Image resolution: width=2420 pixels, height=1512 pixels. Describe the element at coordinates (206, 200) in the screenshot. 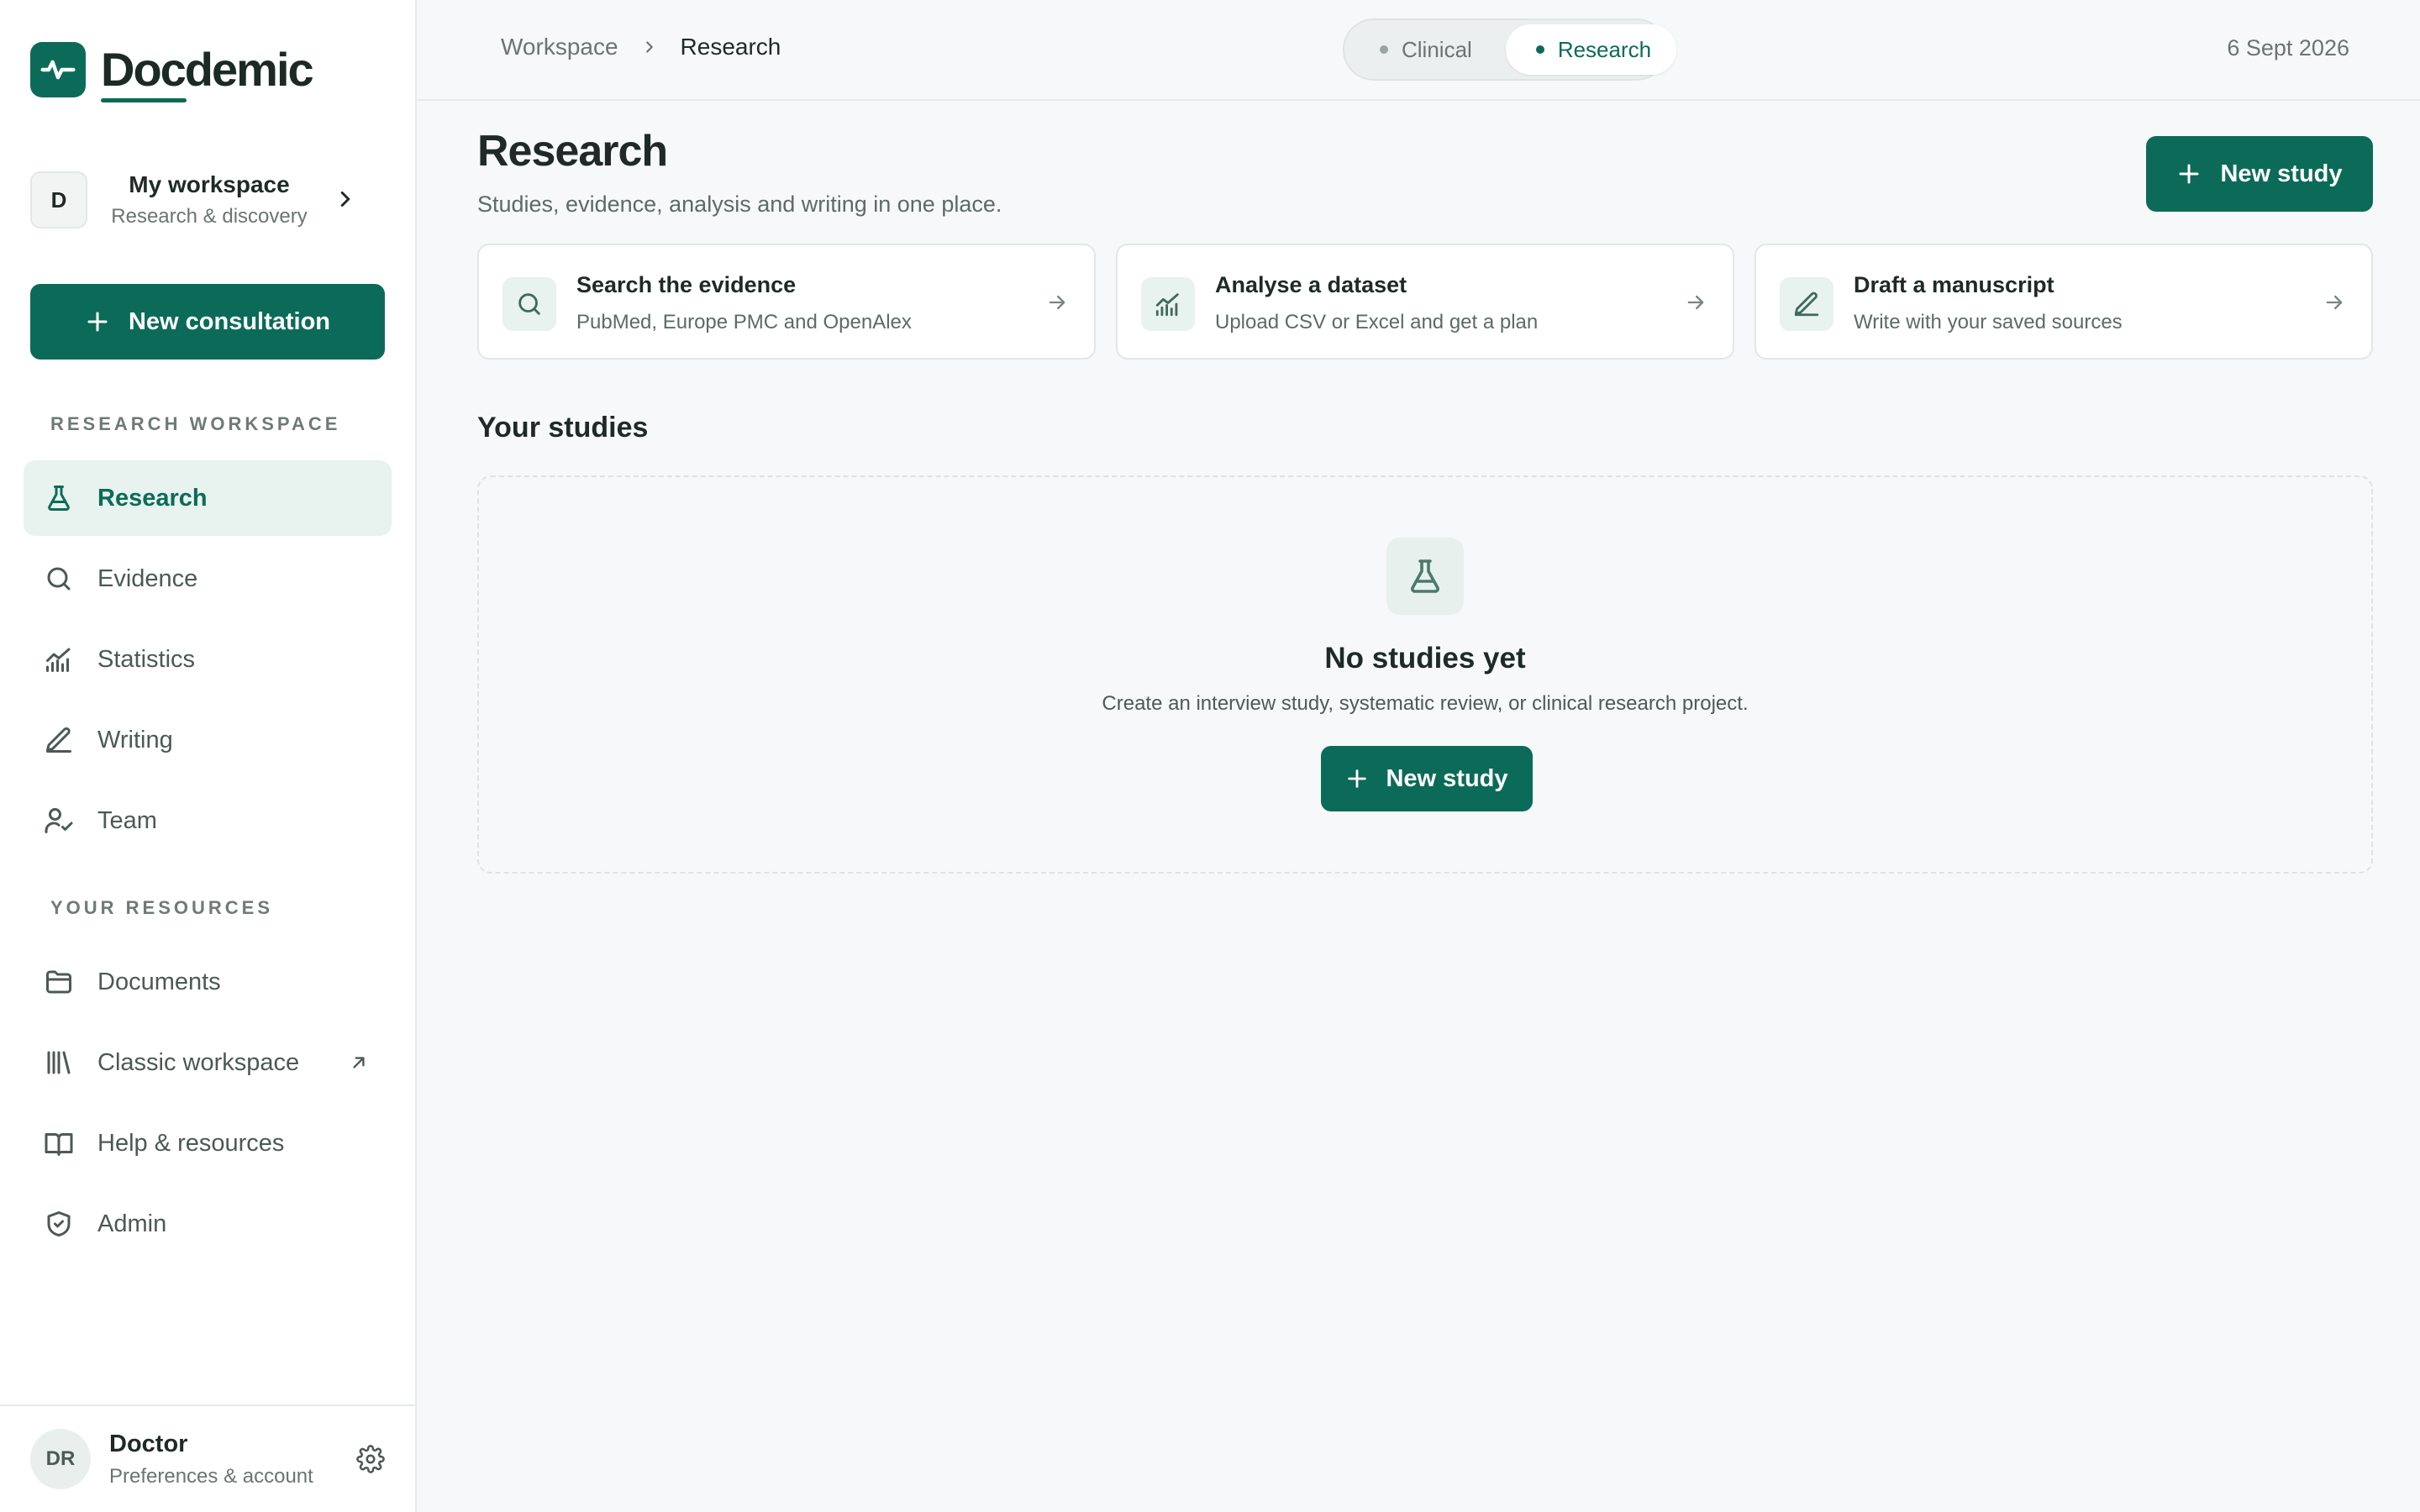

I see `workspace-switcher: D My workspace Research & discovery` at that location.